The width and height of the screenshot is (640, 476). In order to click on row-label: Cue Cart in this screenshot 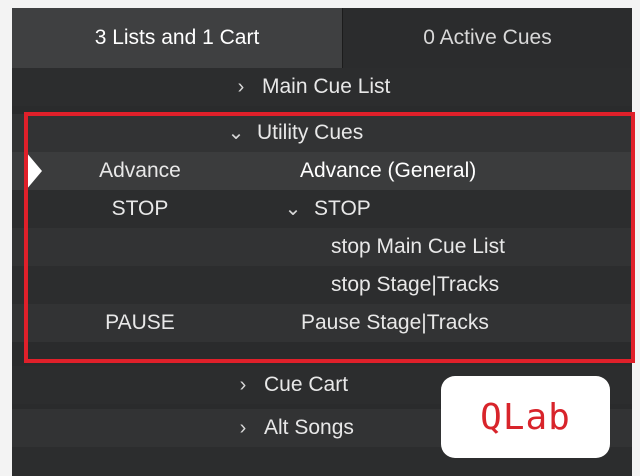, I will do `click(306, 384)`.